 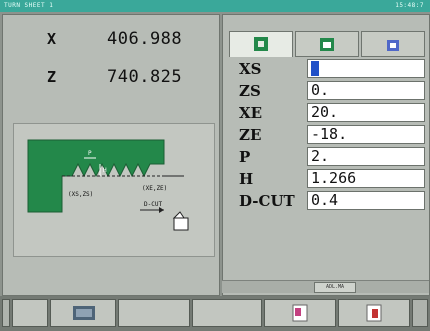 What do you see at coordinates (6, 313) in the screenshot?
I see `softkey-left-edge` at bounding box center [6, 313].